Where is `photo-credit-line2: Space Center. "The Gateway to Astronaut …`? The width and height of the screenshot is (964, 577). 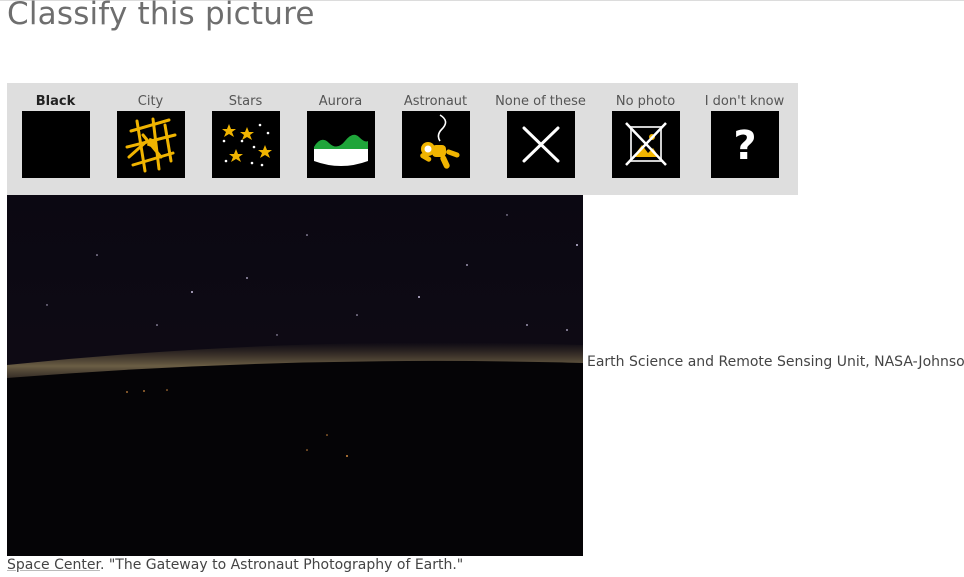
photo-credit-line2: Space Center. "The Gateway to Astronaut … is located at coordinates (235, 565).